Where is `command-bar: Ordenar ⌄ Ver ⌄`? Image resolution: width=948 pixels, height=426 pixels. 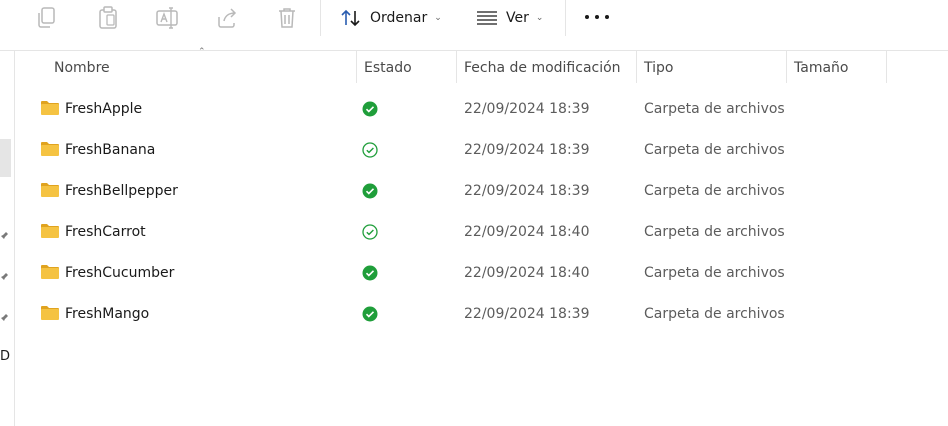
command-bar: Ordenar ⌄ Ver ⌄ is located at coordinates (474, 25).